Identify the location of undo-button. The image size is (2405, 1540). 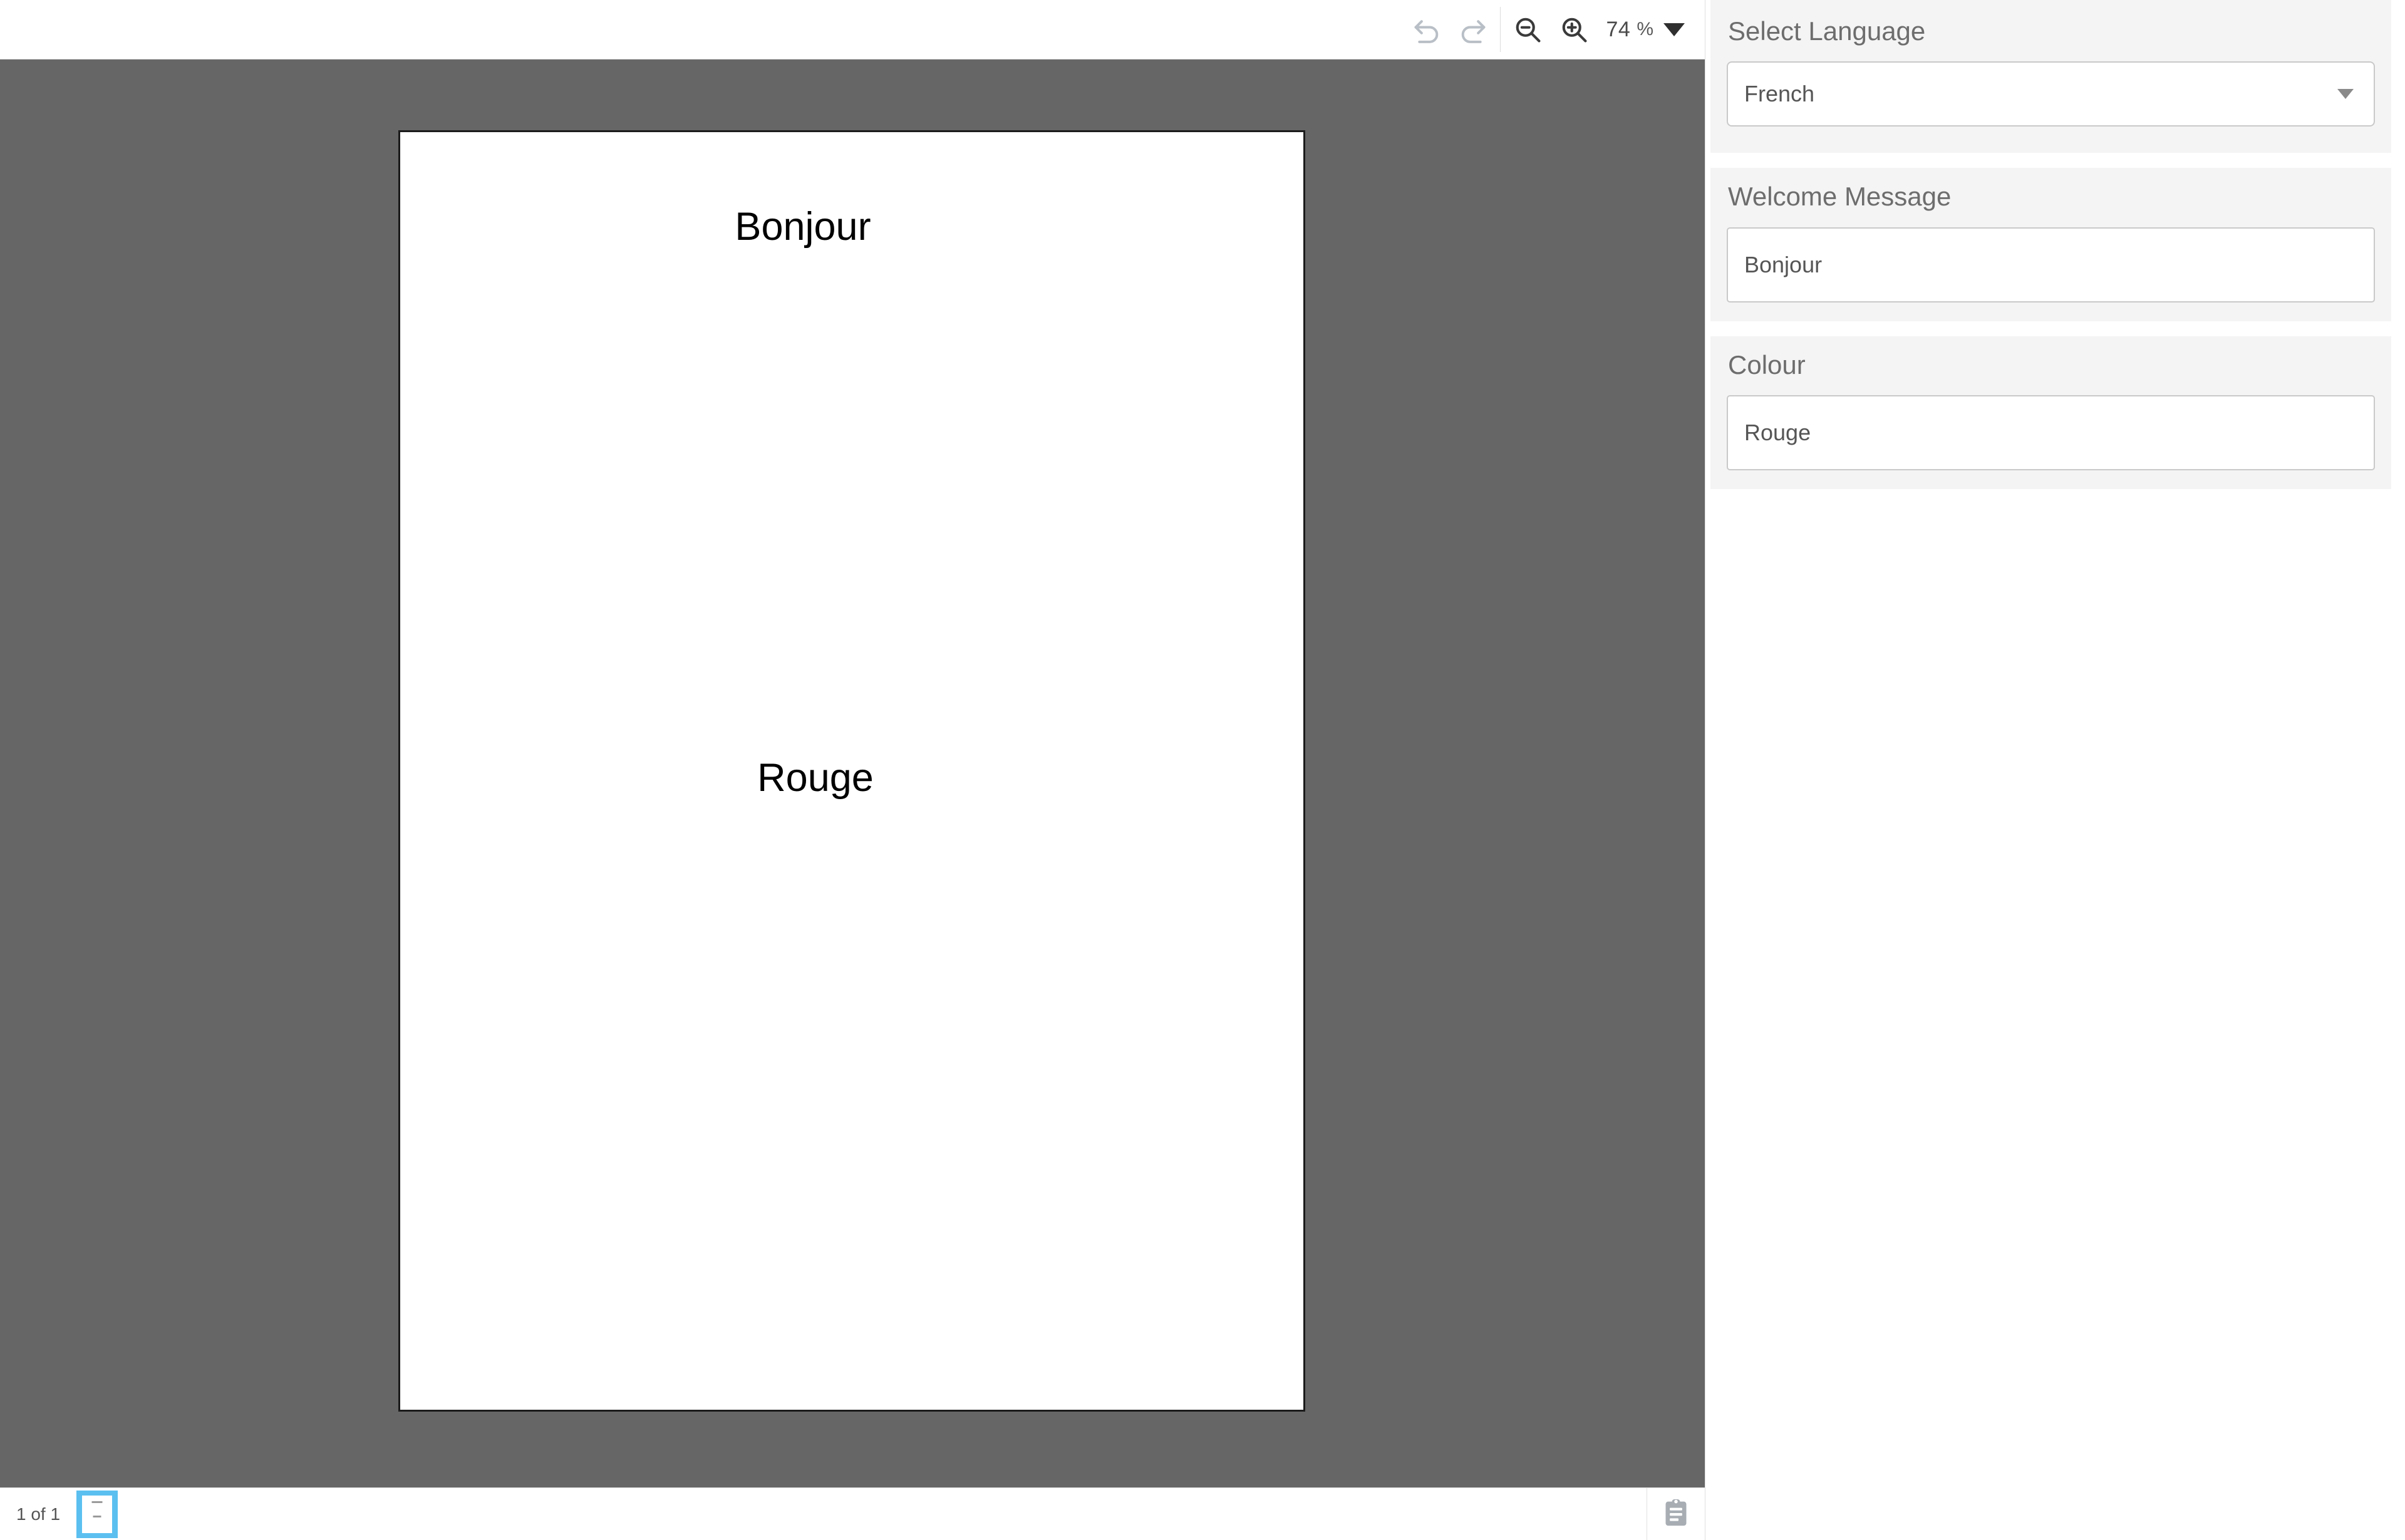
(1427, 29).